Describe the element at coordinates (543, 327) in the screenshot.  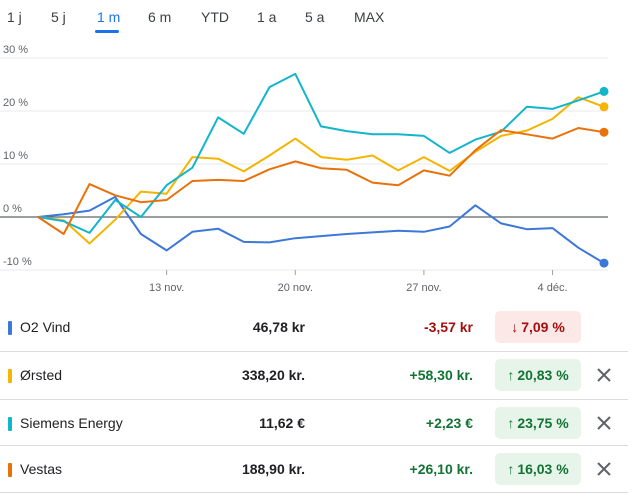
I see `percent-change-value: 7,09 %` at that location.